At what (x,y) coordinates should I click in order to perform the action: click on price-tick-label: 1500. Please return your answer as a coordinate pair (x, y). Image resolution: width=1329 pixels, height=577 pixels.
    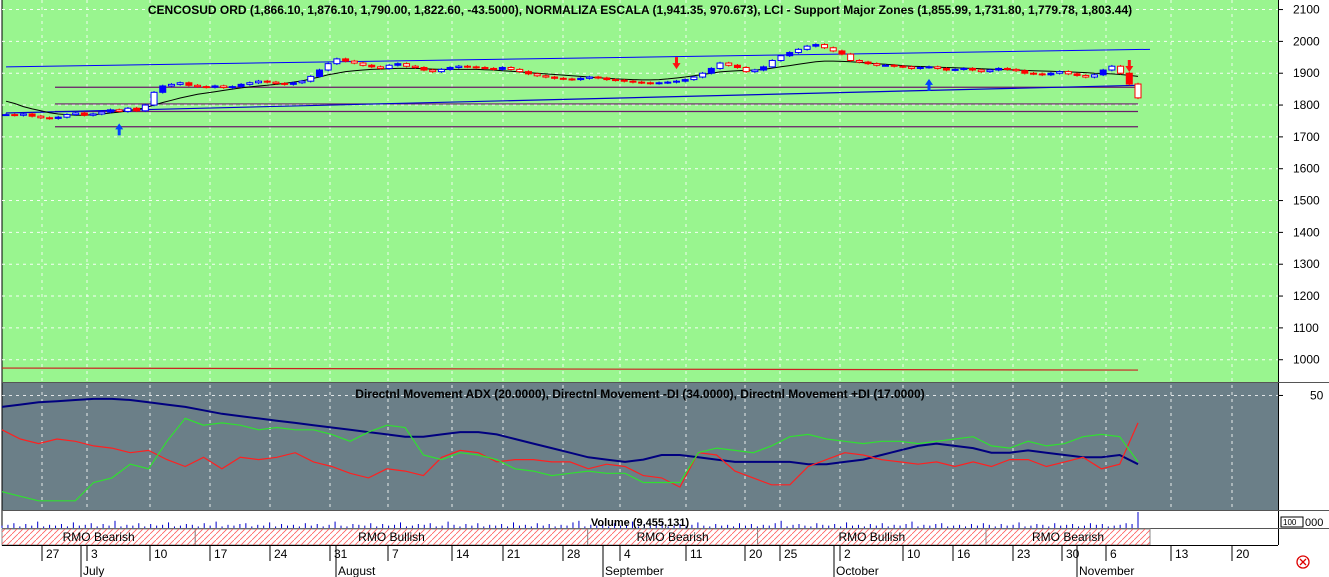
    Looking at the image, I should click on (1306, 201).